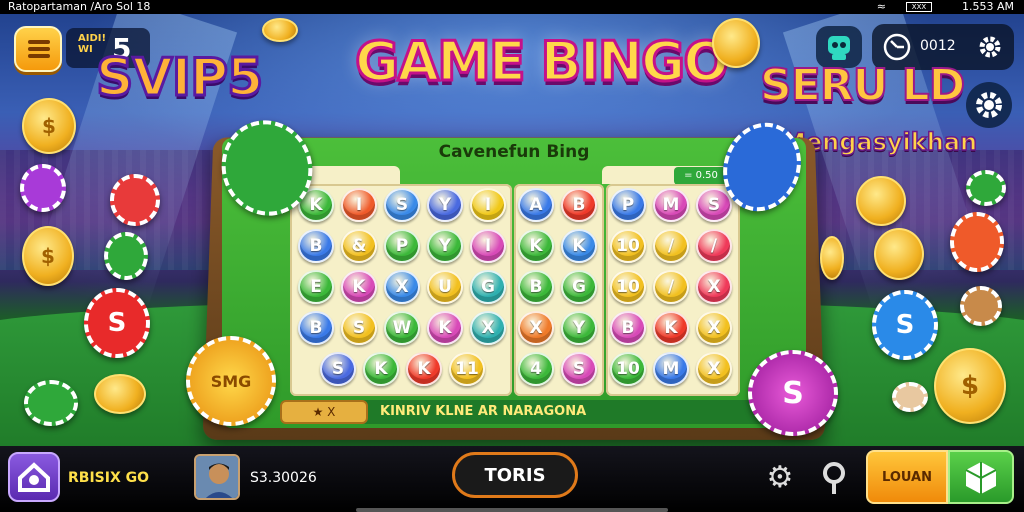  What do you see at coordinates (780, 478) in the screenshot?
I see `gear-icon: ⚙` at bounding box center [780, 478].